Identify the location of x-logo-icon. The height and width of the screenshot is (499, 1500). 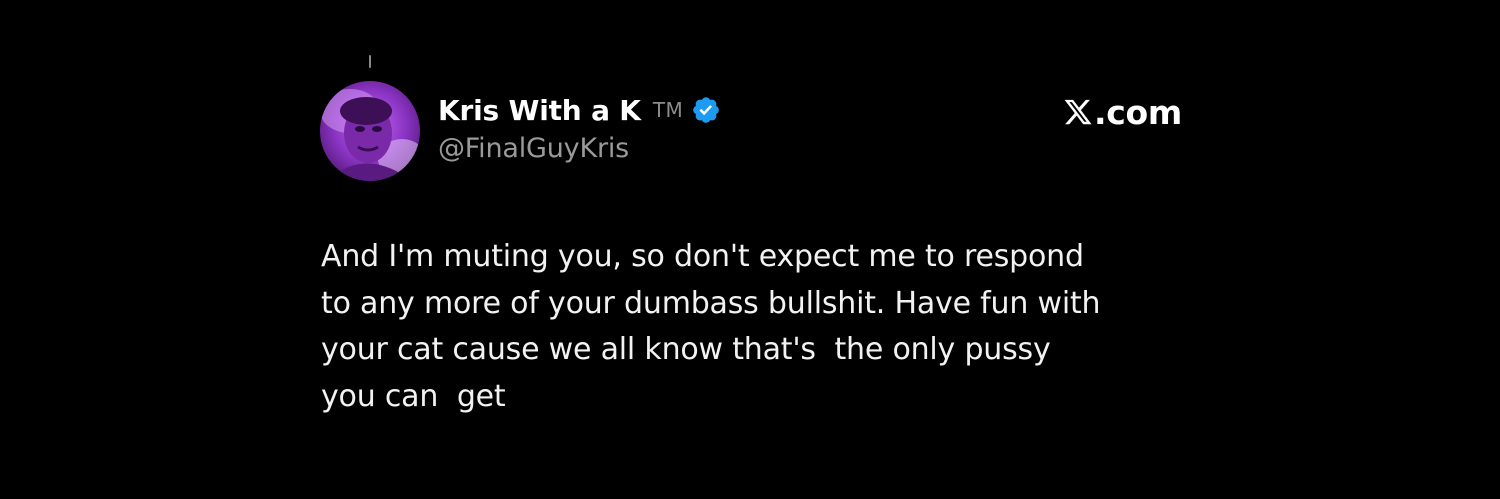
(1078, 112).